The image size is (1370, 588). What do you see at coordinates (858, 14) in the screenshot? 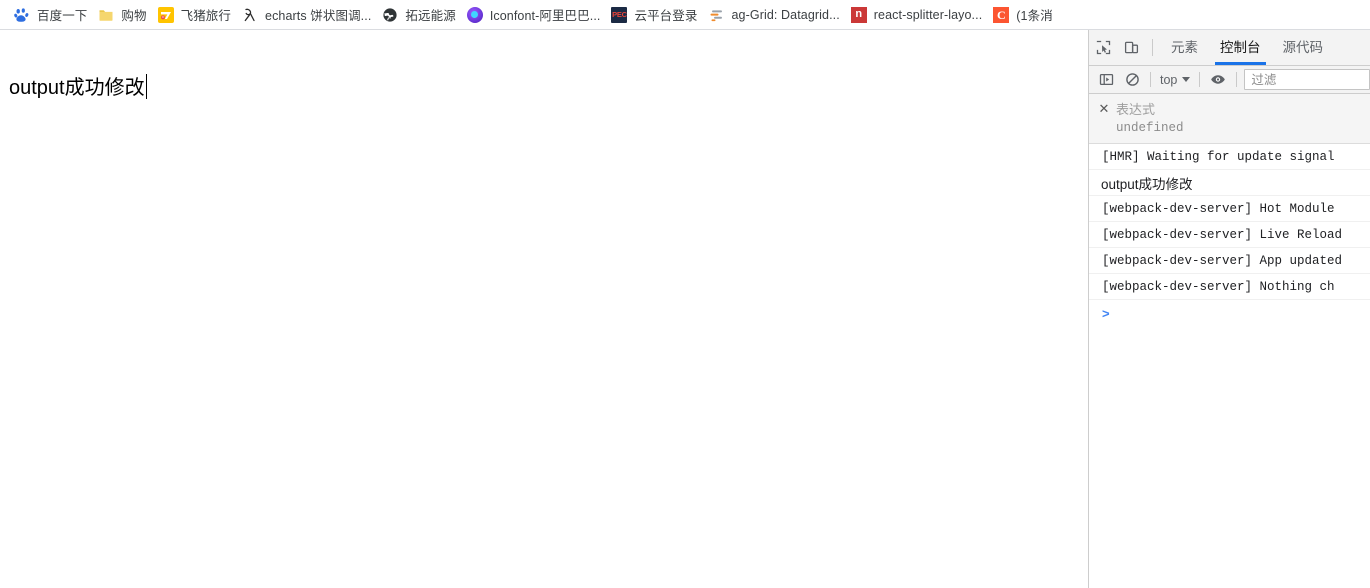
I see `npm-icon: n` at bounding box center [858, 14].